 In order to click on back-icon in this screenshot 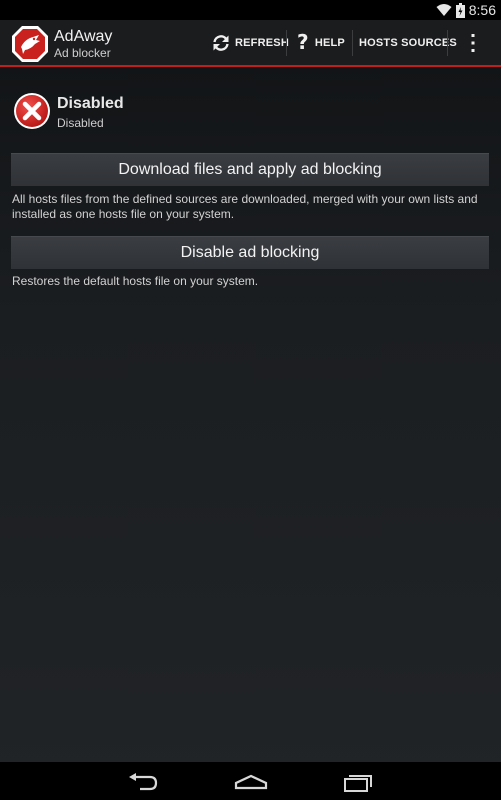, I will do `click(143, 782)`.